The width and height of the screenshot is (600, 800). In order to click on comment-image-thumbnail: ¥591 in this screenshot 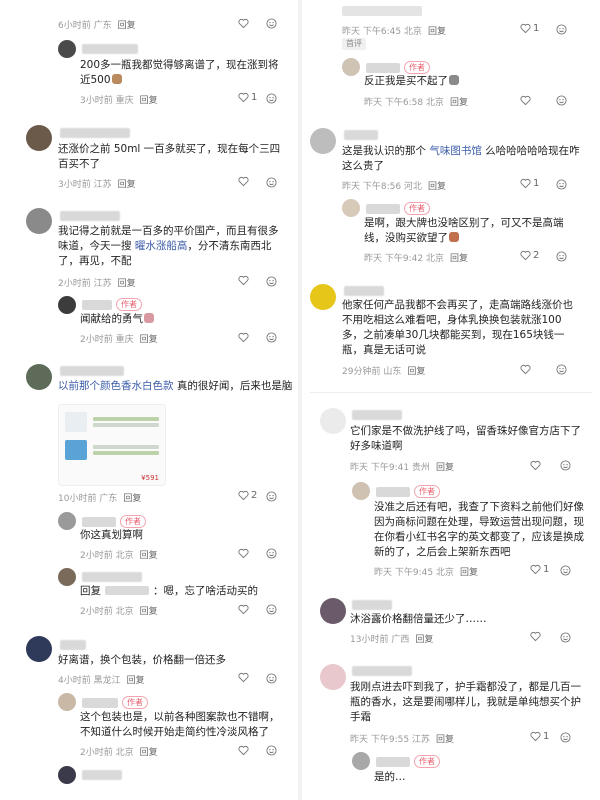, I will do `click(112, 445)`.